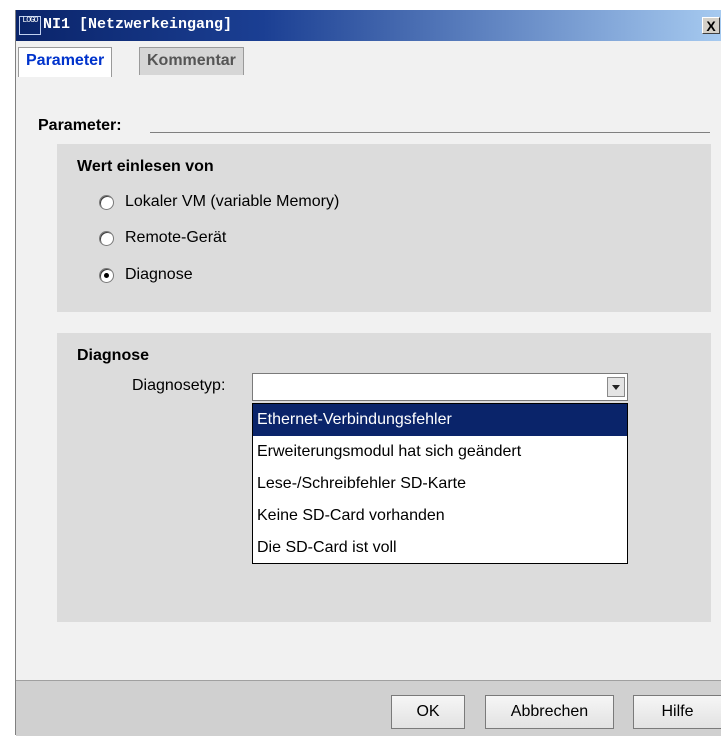 Image resolution: width=721 pixels, height=736 pixels. What do you see at coordinates (368, 25) in the screenshot?
I see `title-bar: LOGO NI1 [Netzwerkeingang] X` at bounding box center [368, 25].